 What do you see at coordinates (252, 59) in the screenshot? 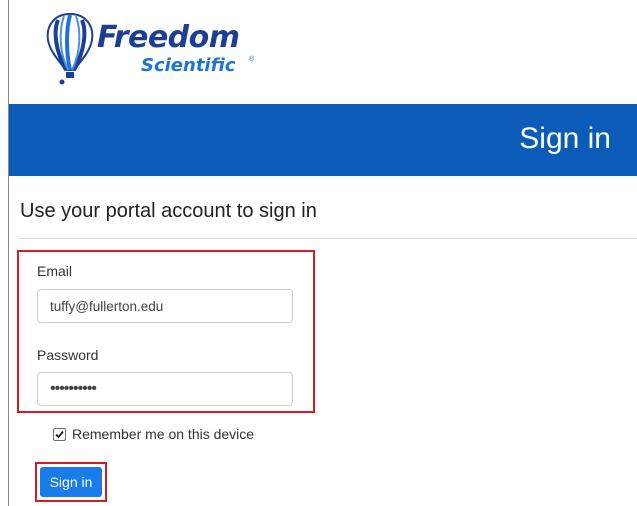
I see `trademark-symbol: ®` at bounding box center [252, 59].